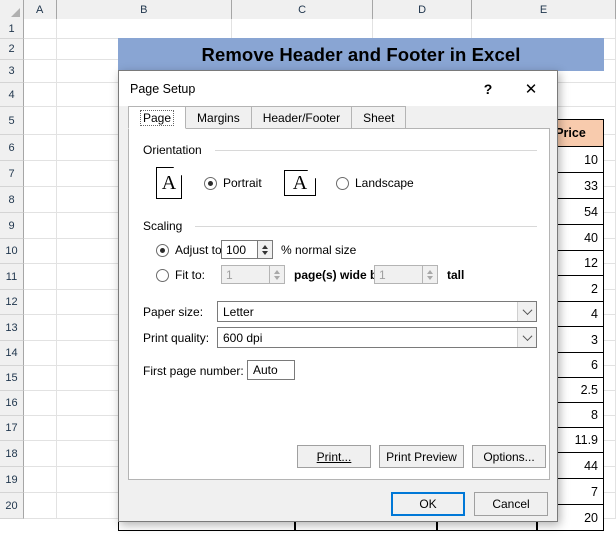 The height and width of the screenshot is (541, 616). I want to click on row-header-19: 19, so click(12, 480).